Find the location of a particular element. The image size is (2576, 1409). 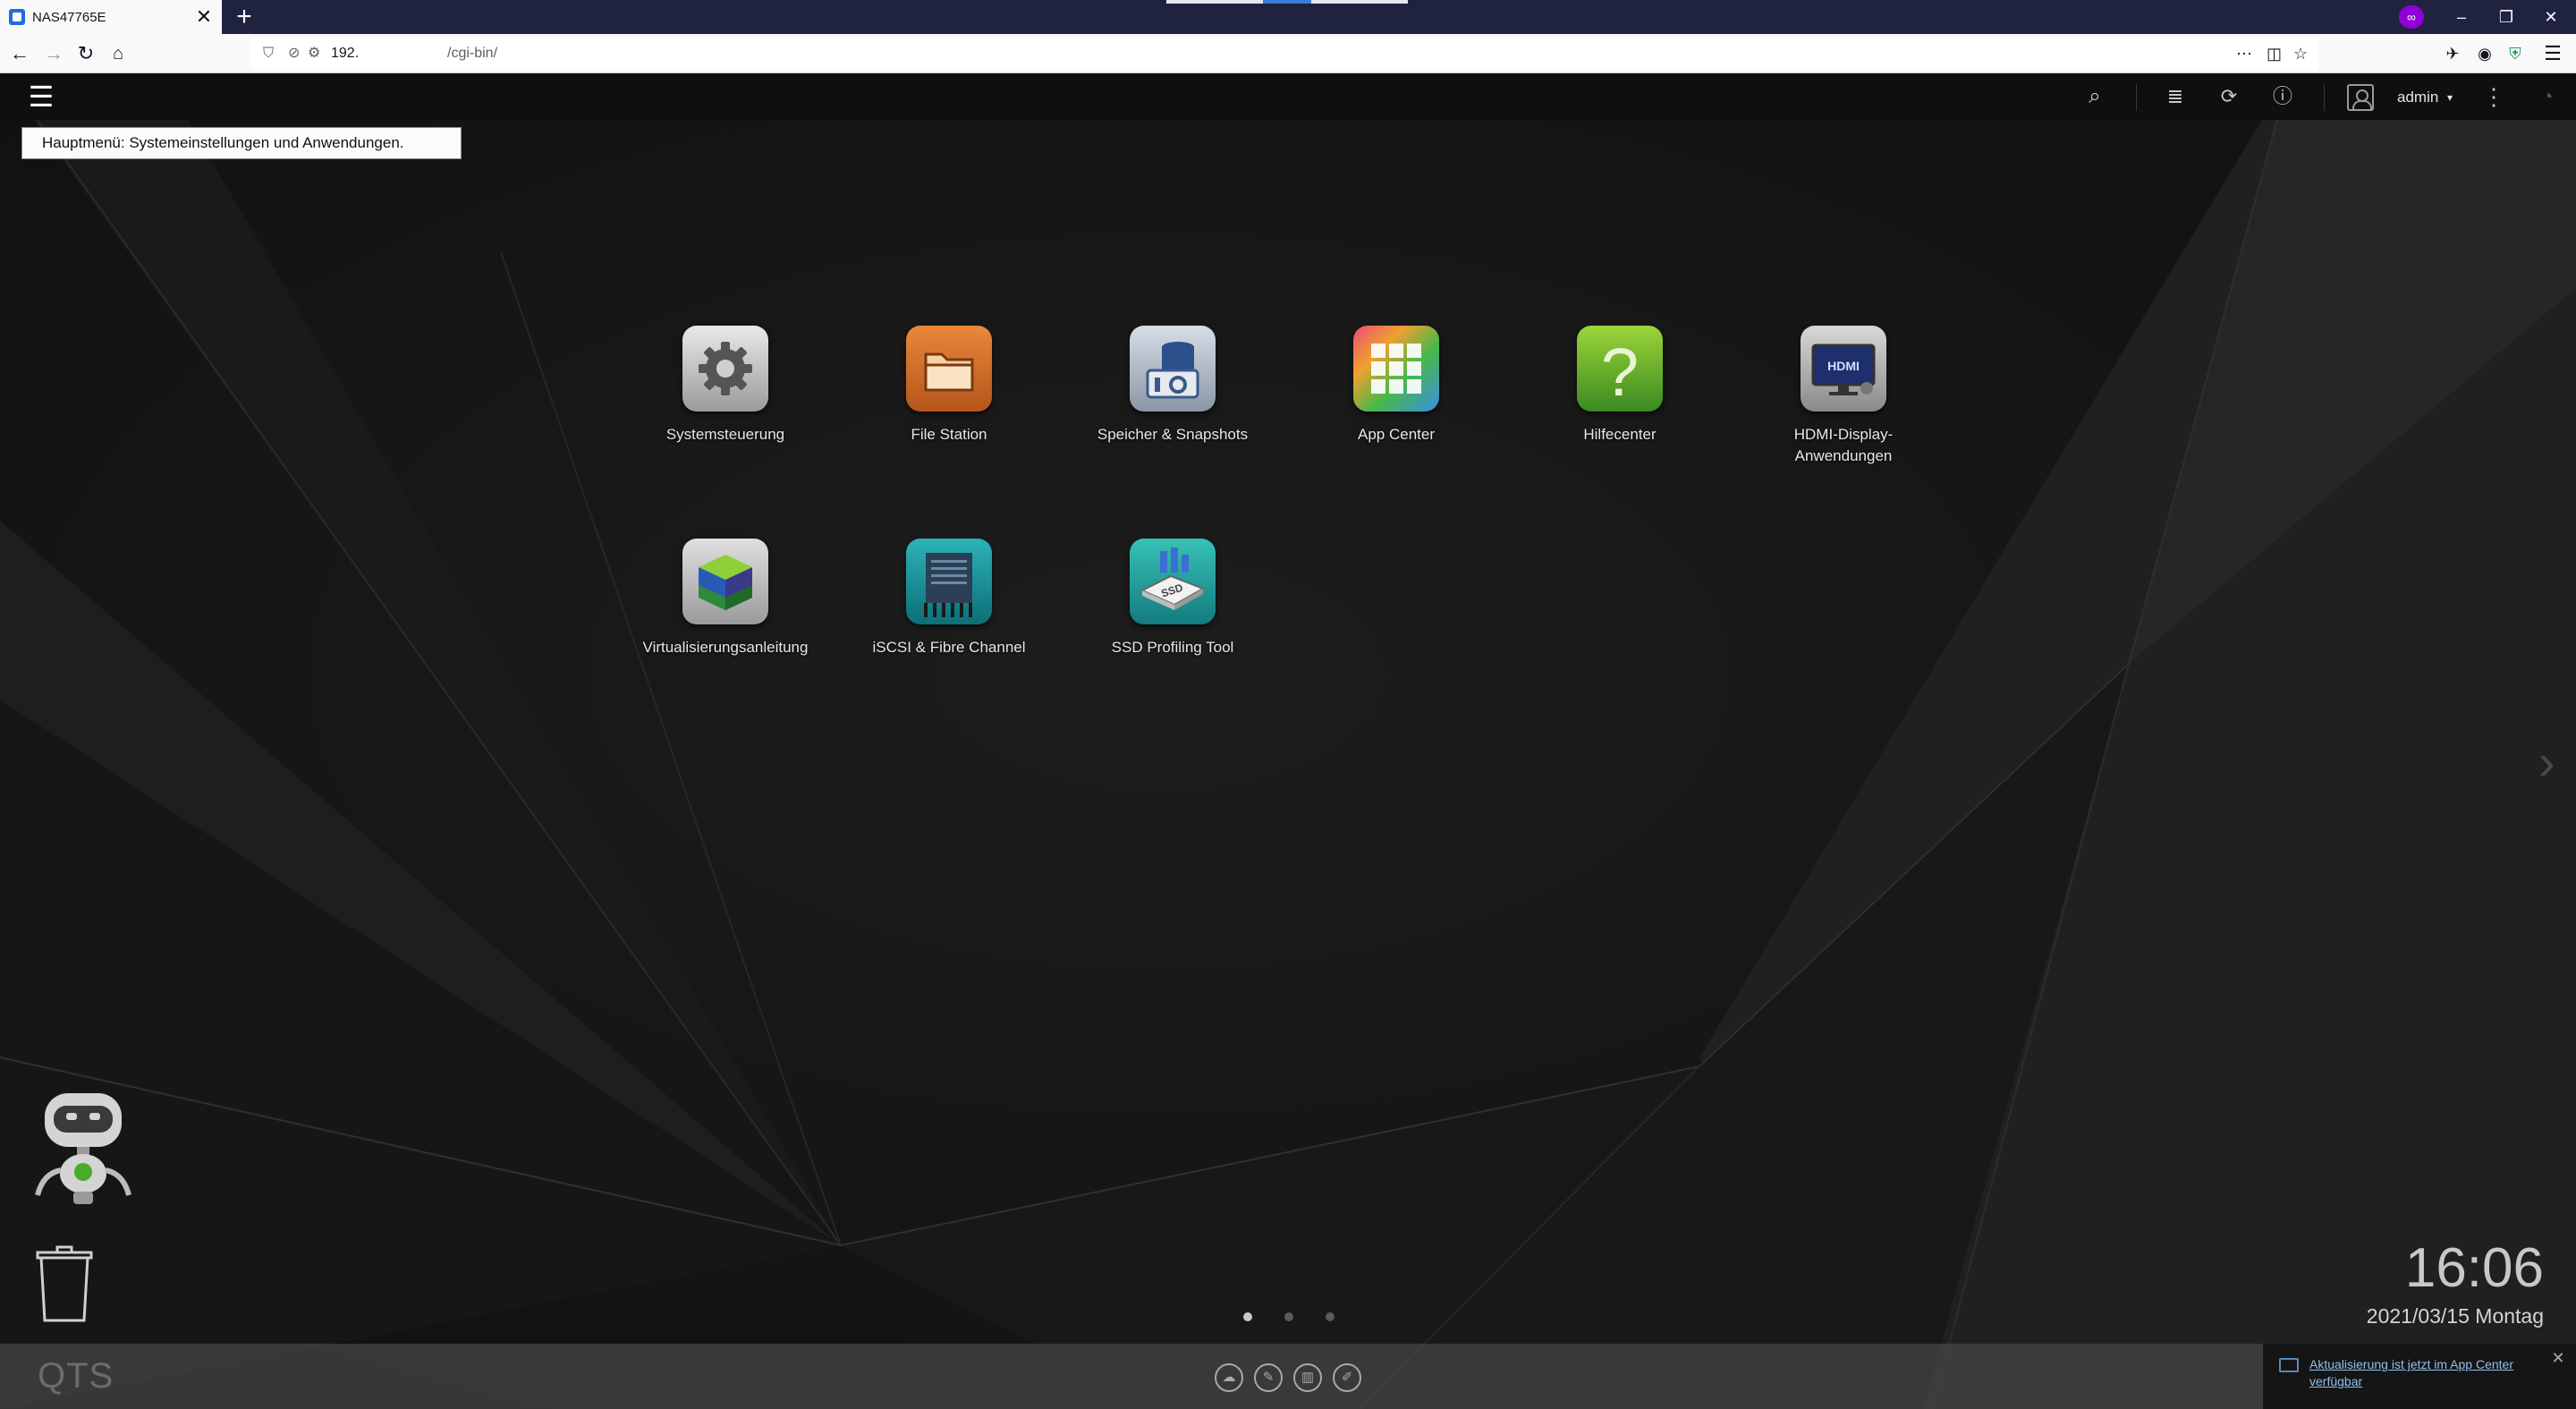

clock-date: 2021/03/15 Montag is located at coordinates (2455, 1316).